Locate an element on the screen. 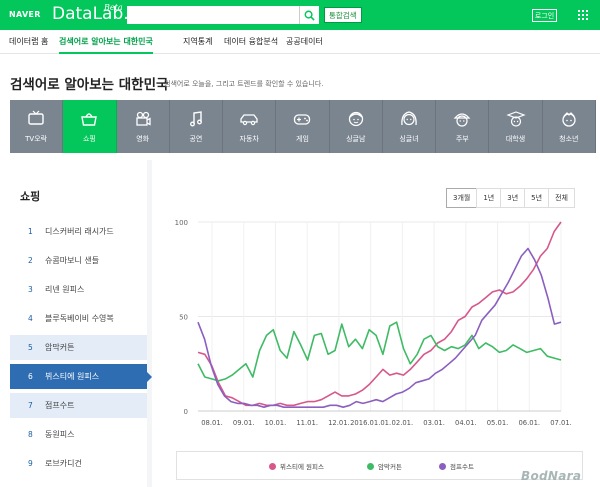  teen-icon is located at coordinates (569, 119).